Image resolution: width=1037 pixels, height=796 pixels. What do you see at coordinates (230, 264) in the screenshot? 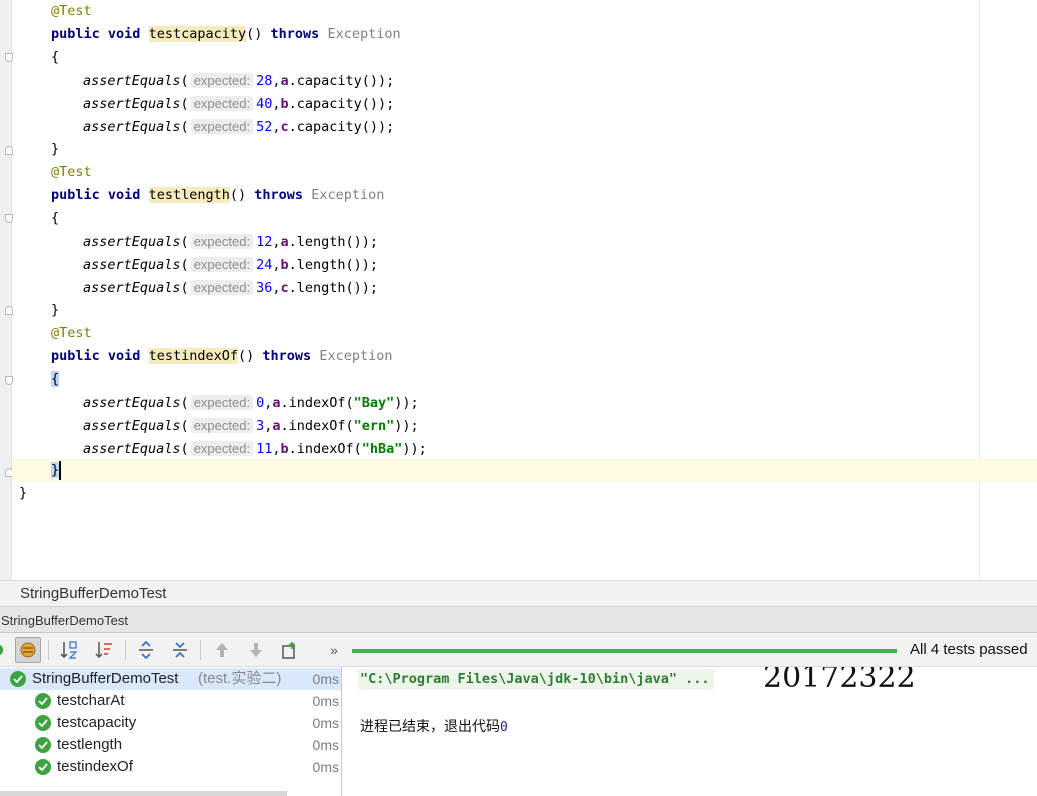
I see `code-line: assertEquals(expected: 24,b.length());` at bounding box center [230, 264].